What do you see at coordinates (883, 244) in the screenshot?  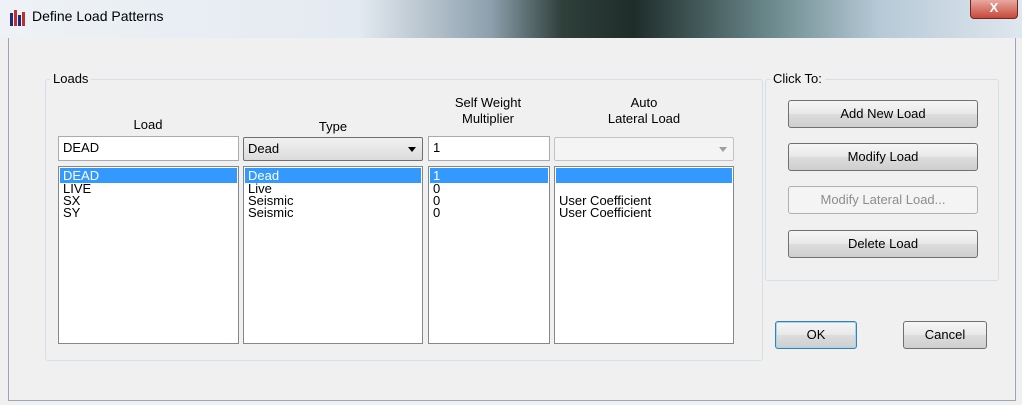 I see `delete-load-button: Delete Load` at bounding box center [883, 244].